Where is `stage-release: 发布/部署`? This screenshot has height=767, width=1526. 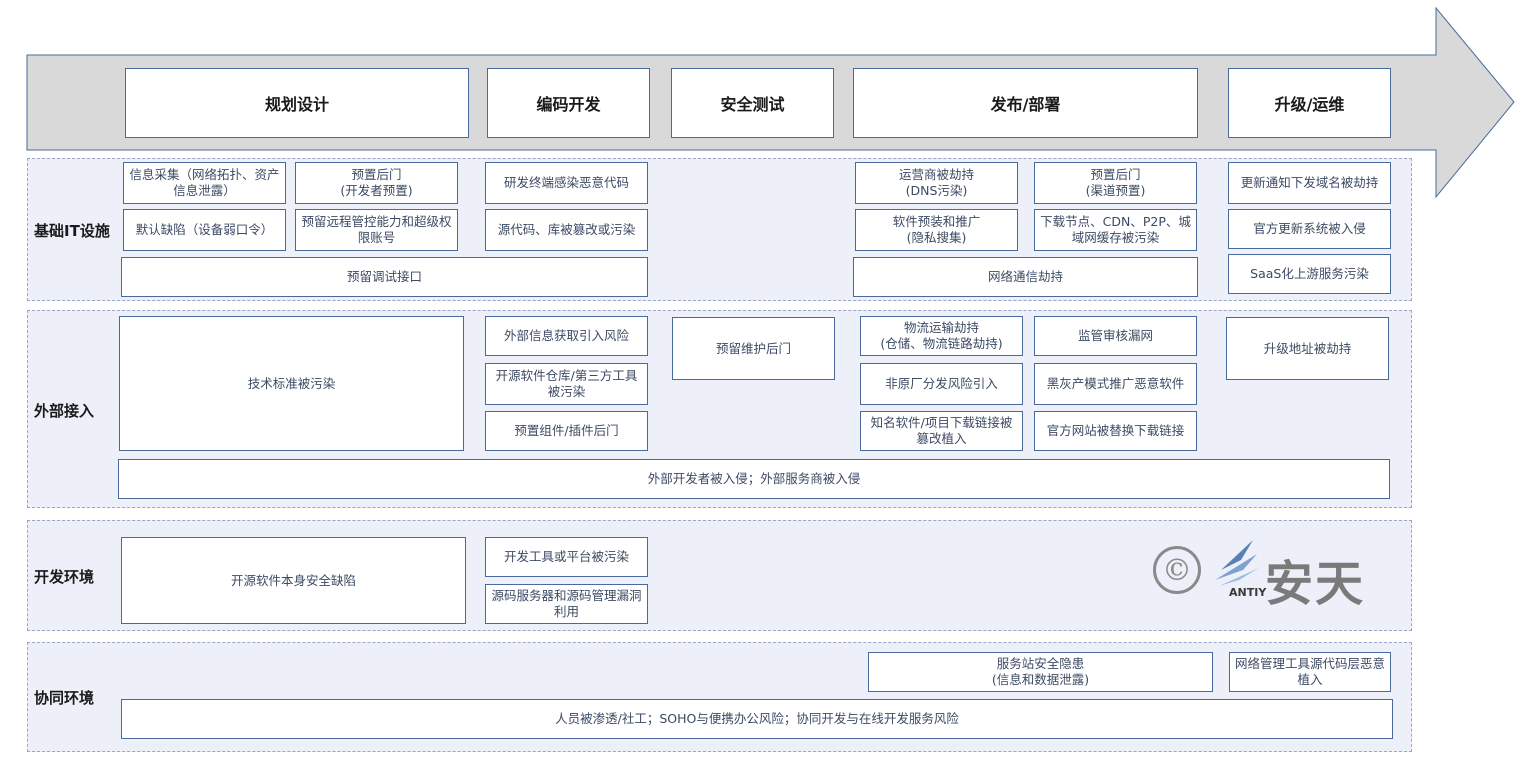 stage-release: 发布/部署 is located at coordinates (1025, 103).